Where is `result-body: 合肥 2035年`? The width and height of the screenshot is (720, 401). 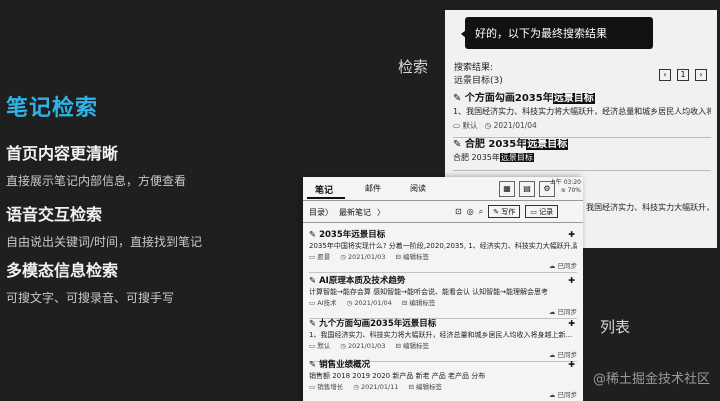 result-body: 合肥 2035年 is located at coordinates (476, 157).